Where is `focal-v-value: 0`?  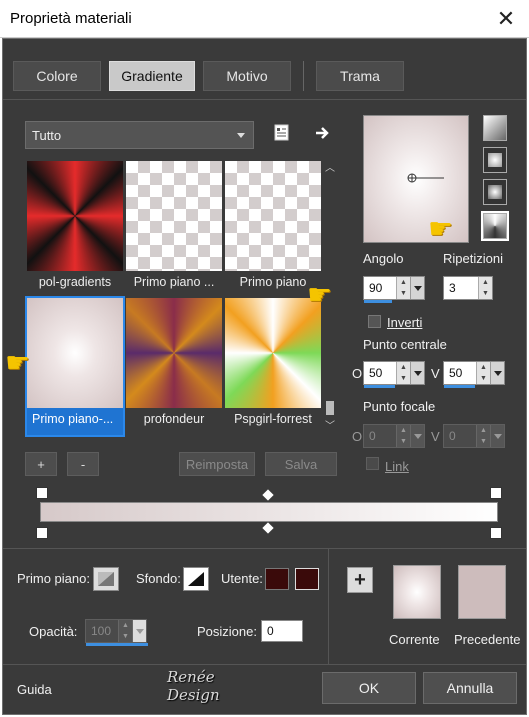 focal-v-value: 0 is located at coordinates (452, 436).